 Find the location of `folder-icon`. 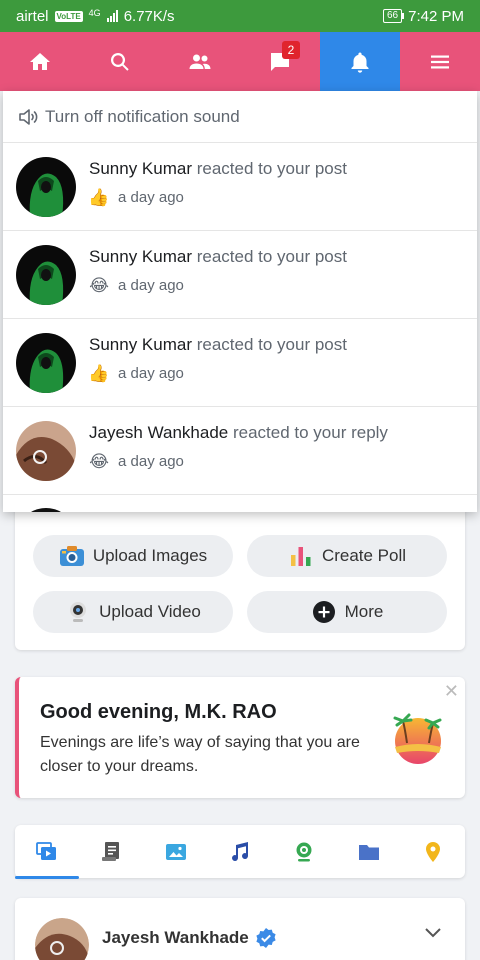

folder-icon is located at coordinates (368, 852).